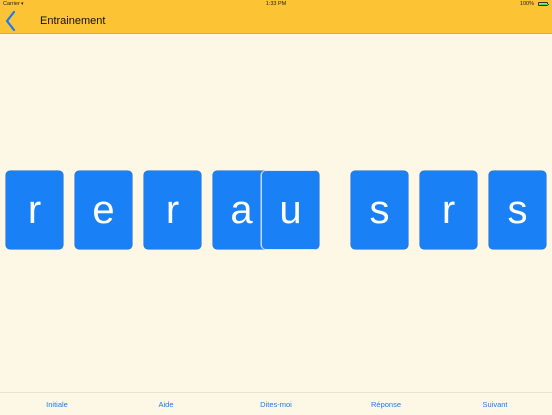 The image size is (552, 415). I want to click on navigation-bar: Entrainement, so click(276, 21).